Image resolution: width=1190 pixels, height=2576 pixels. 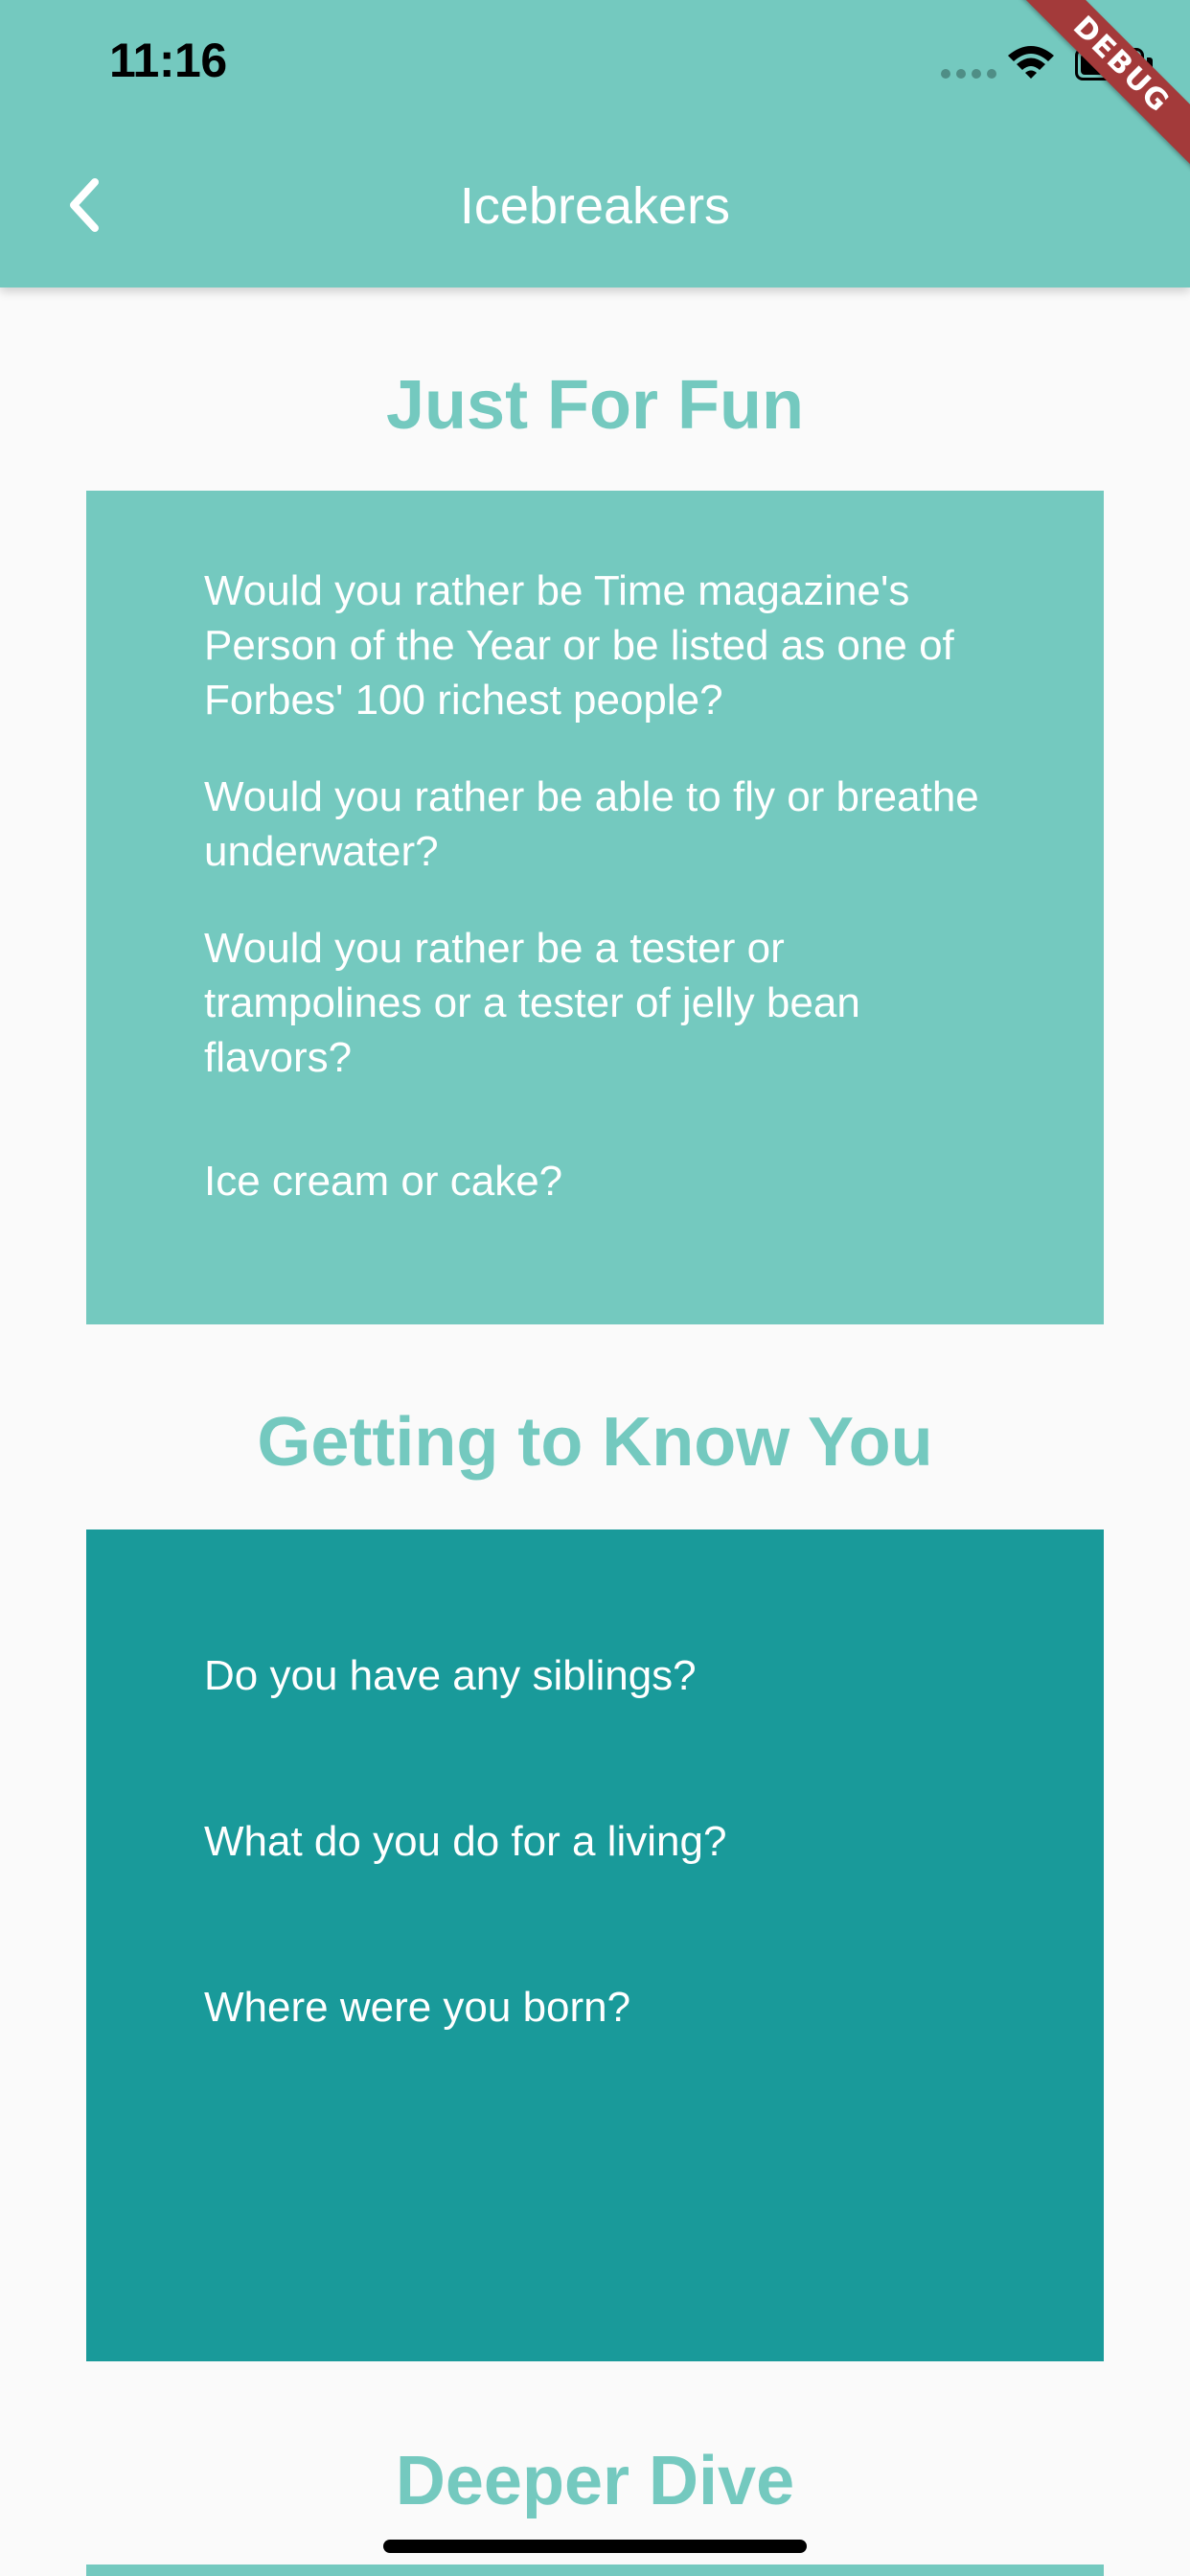 I want to click on section-title-just-for-fun: Just For Fun, so click(x=595, y=405).